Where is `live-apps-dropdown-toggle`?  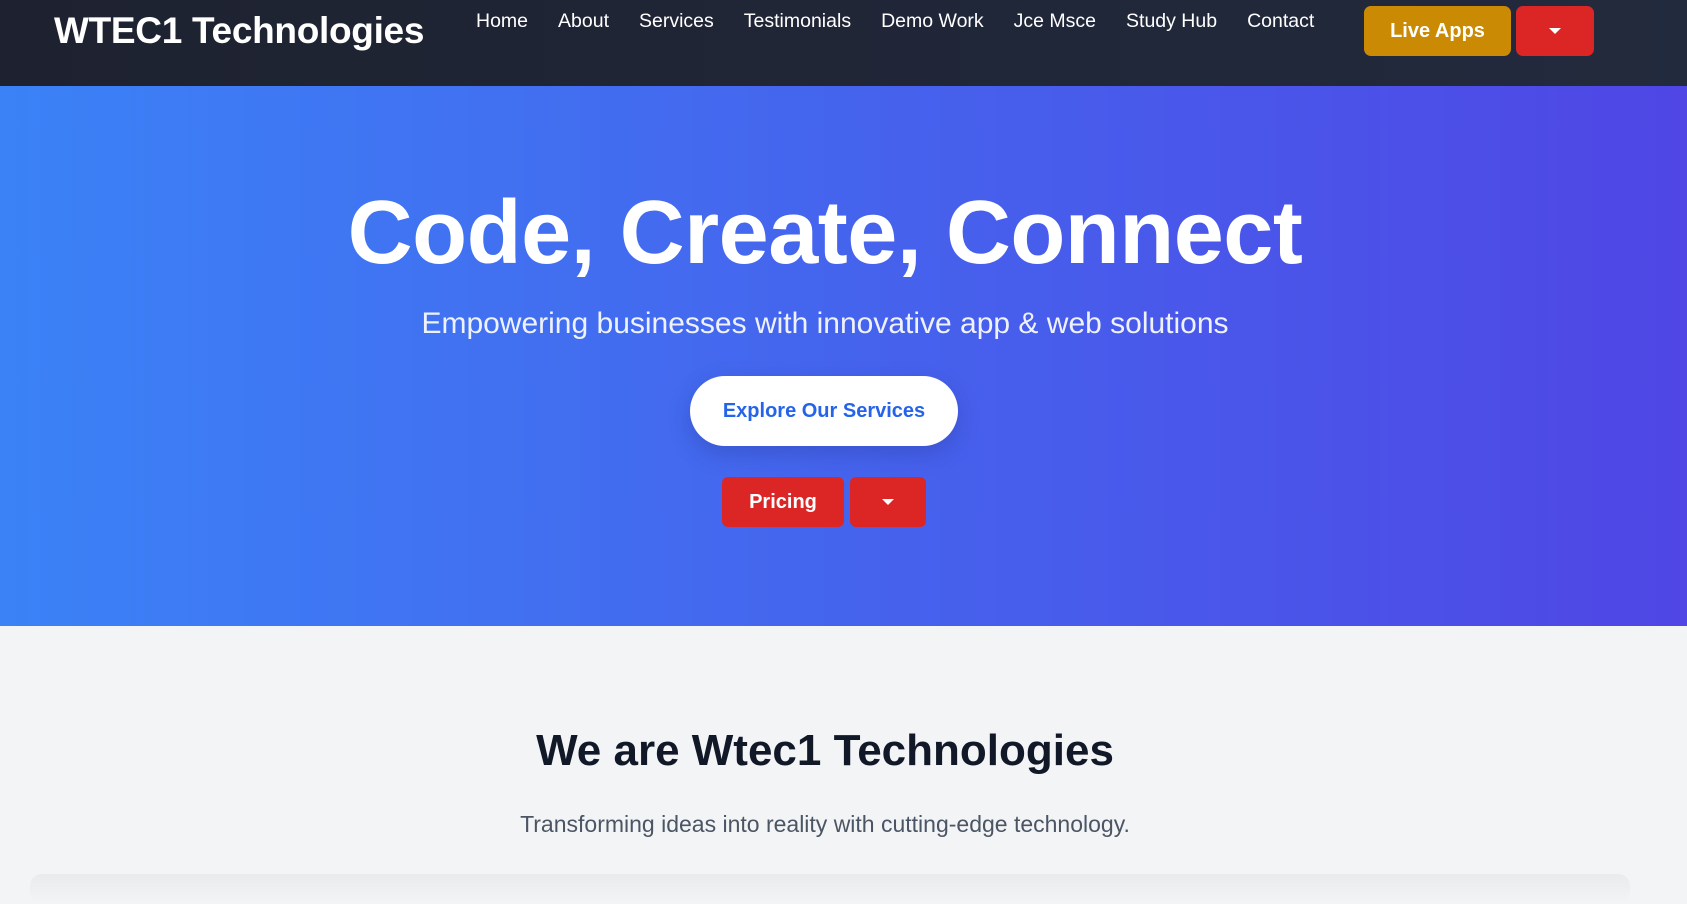 live-apps-dropdown-toggle is located at coordinates (1555, 31).